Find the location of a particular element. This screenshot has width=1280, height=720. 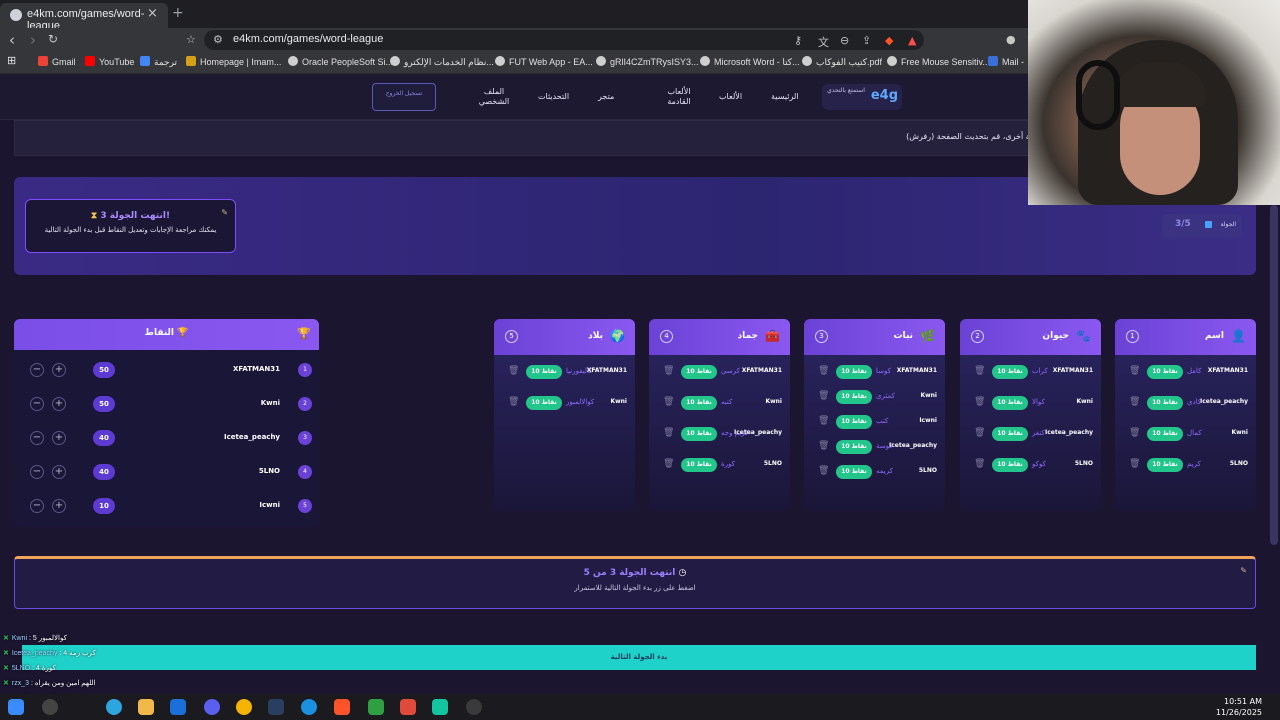

site-info-icon: ⚙ is located at coordinates (218, 39).